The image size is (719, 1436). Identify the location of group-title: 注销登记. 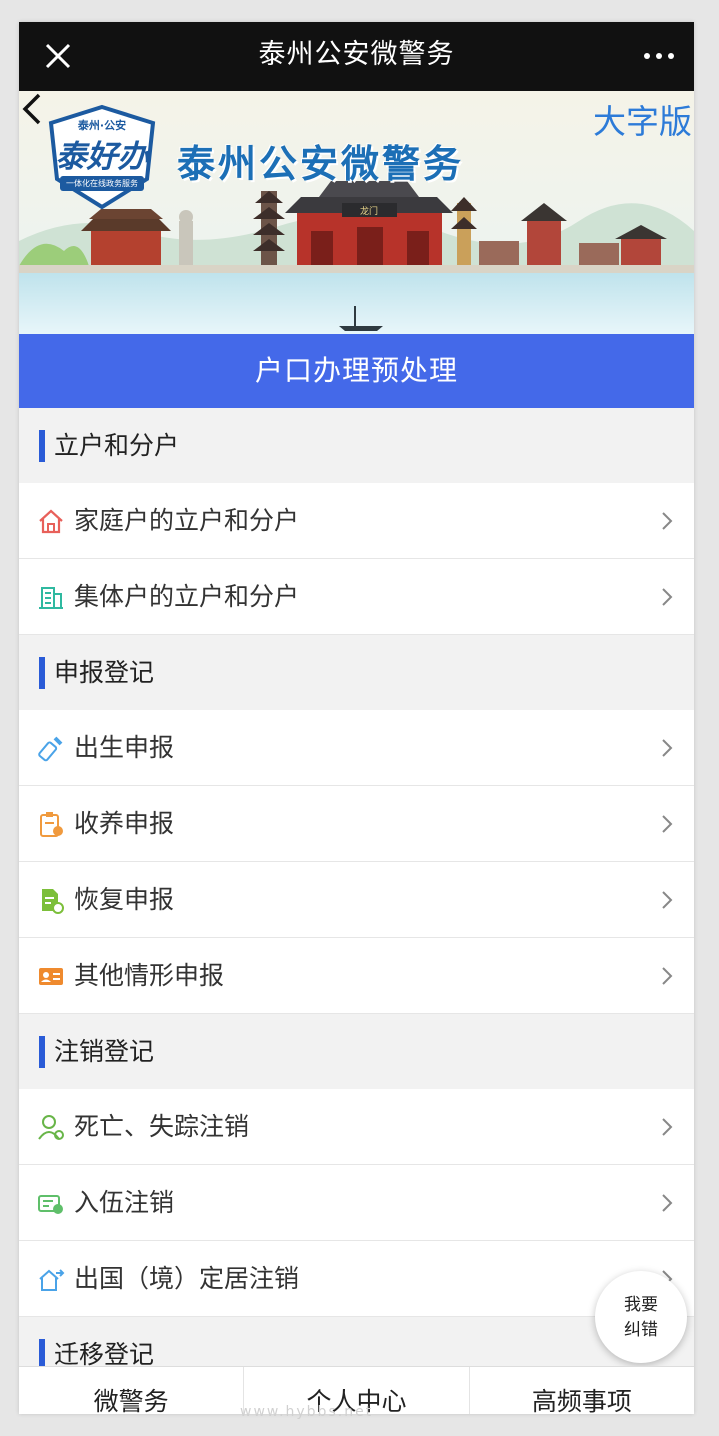
(104, 1051).